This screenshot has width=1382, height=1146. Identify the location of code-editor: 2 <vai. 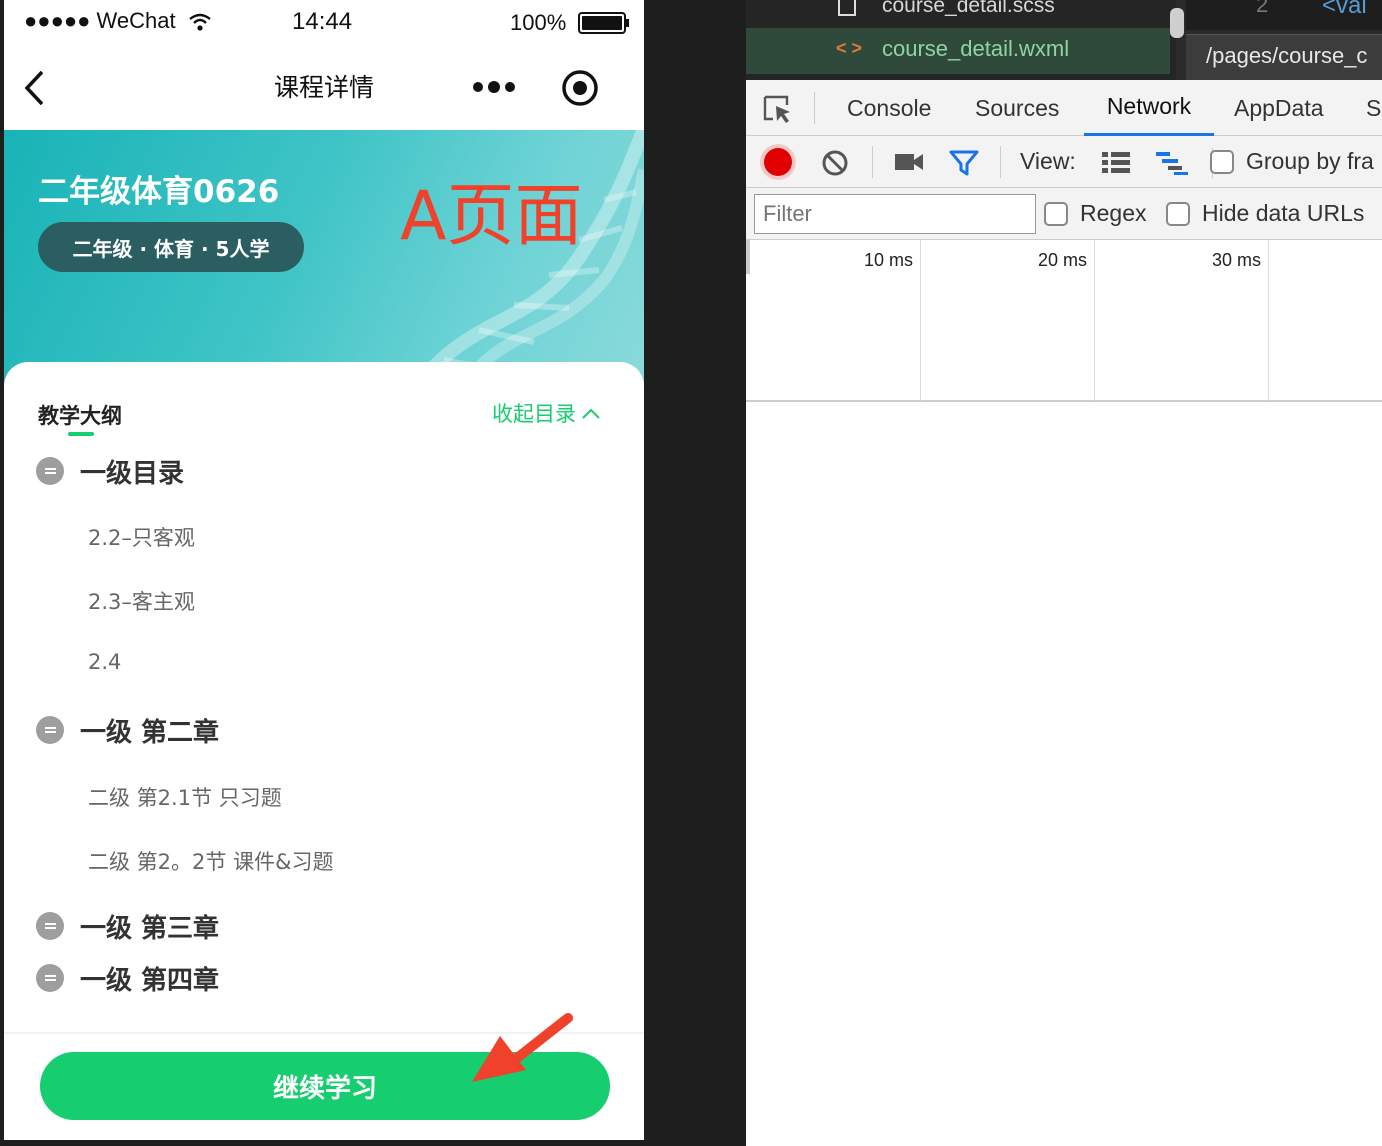
(1284, 15).